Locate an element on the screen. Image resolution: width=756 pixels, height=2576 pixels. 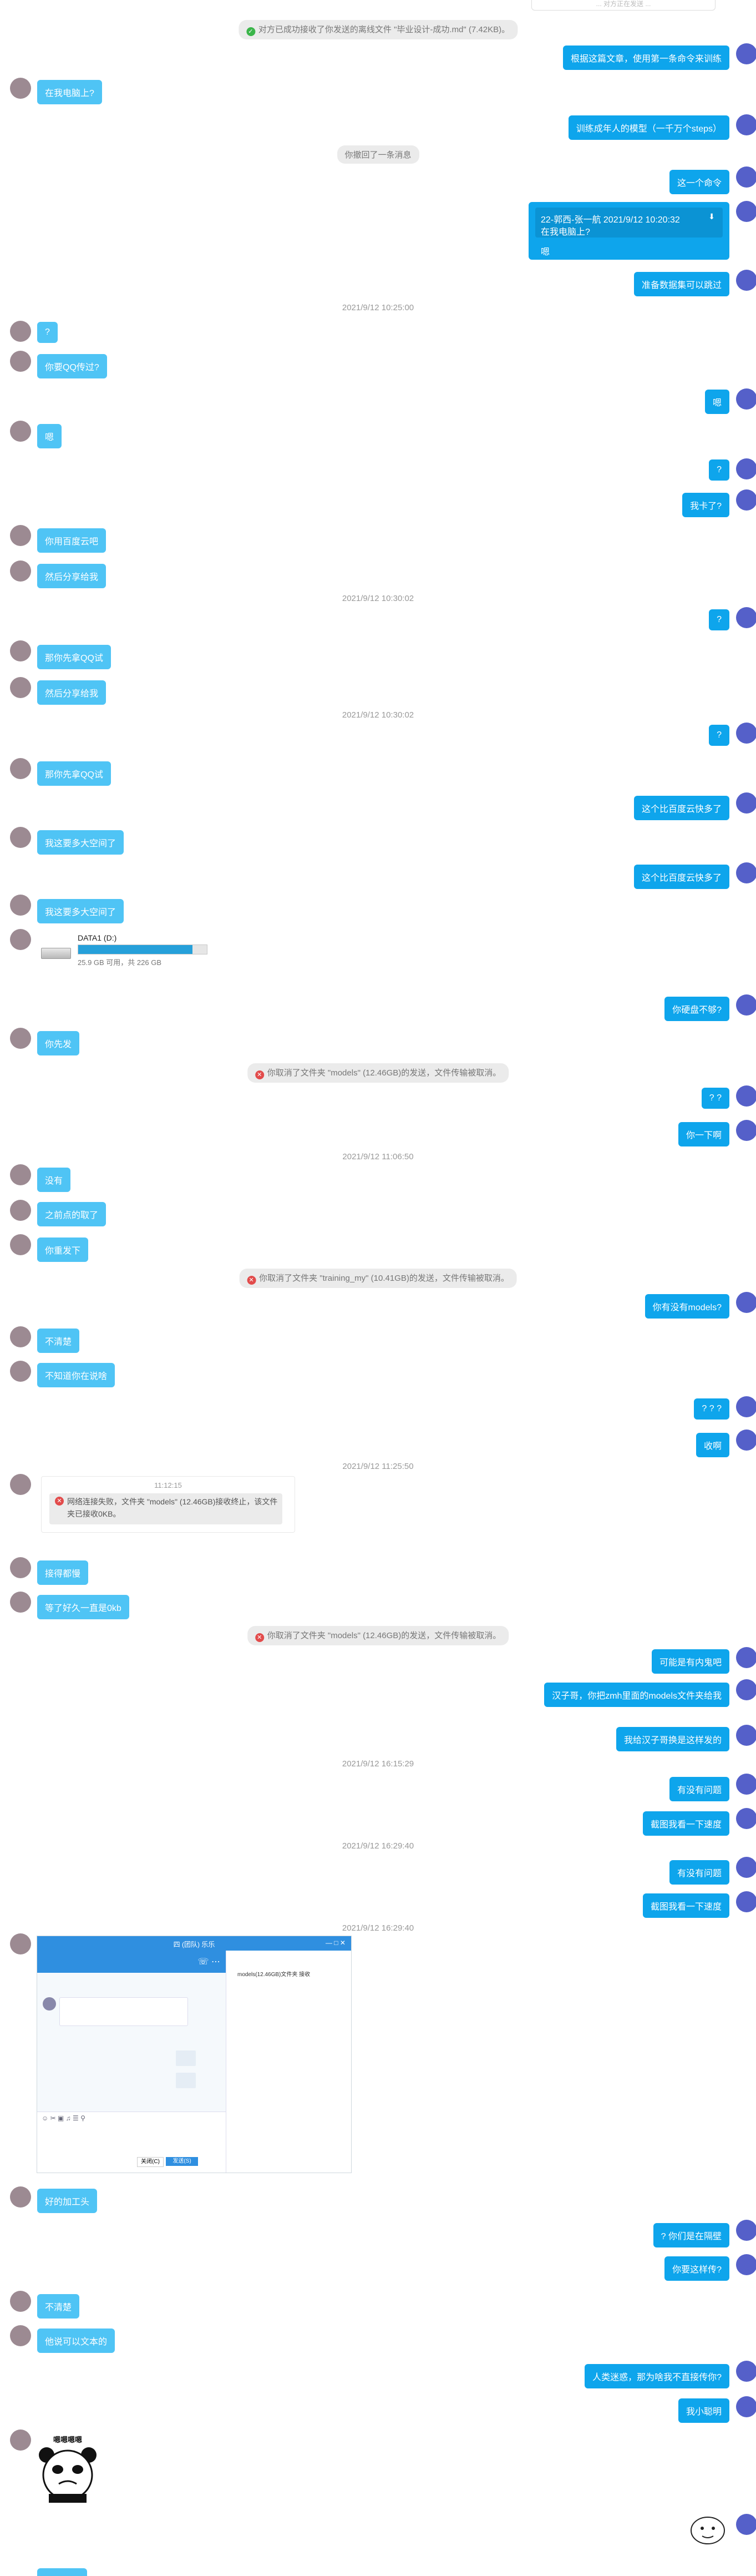
message-bubble-contact: 你先发 is located at coordinates (59, 1043).